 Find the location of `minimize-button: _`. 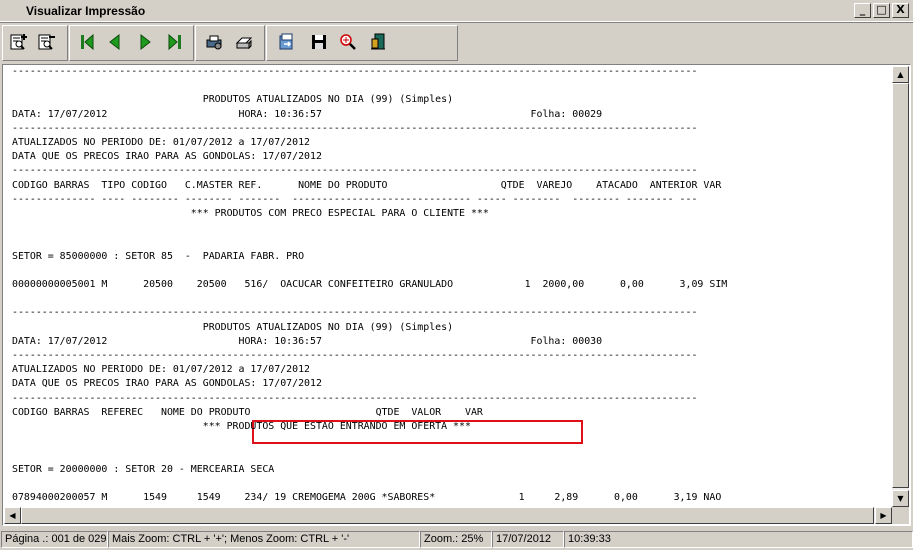

minimize-button: _ is located at coordinates (862, 10).